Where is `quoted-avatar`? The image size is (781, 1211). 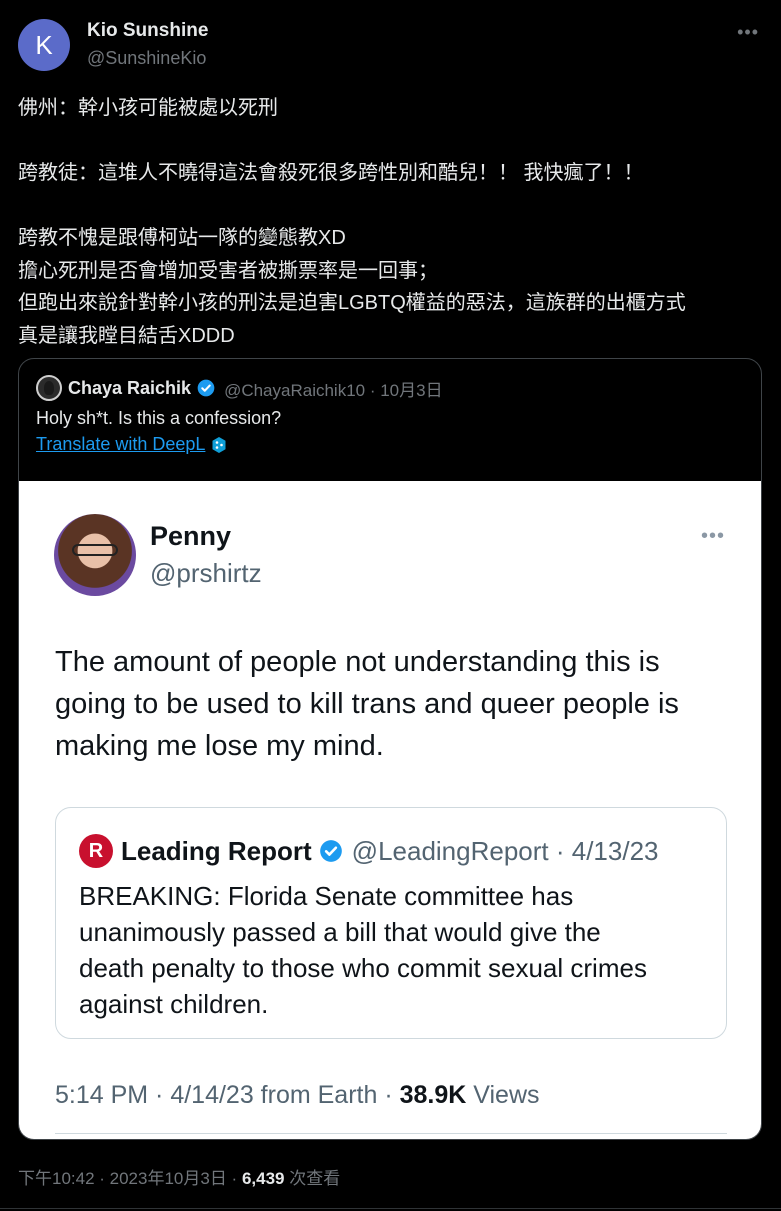 quoted-avatar is located at coordinates (49, 388).